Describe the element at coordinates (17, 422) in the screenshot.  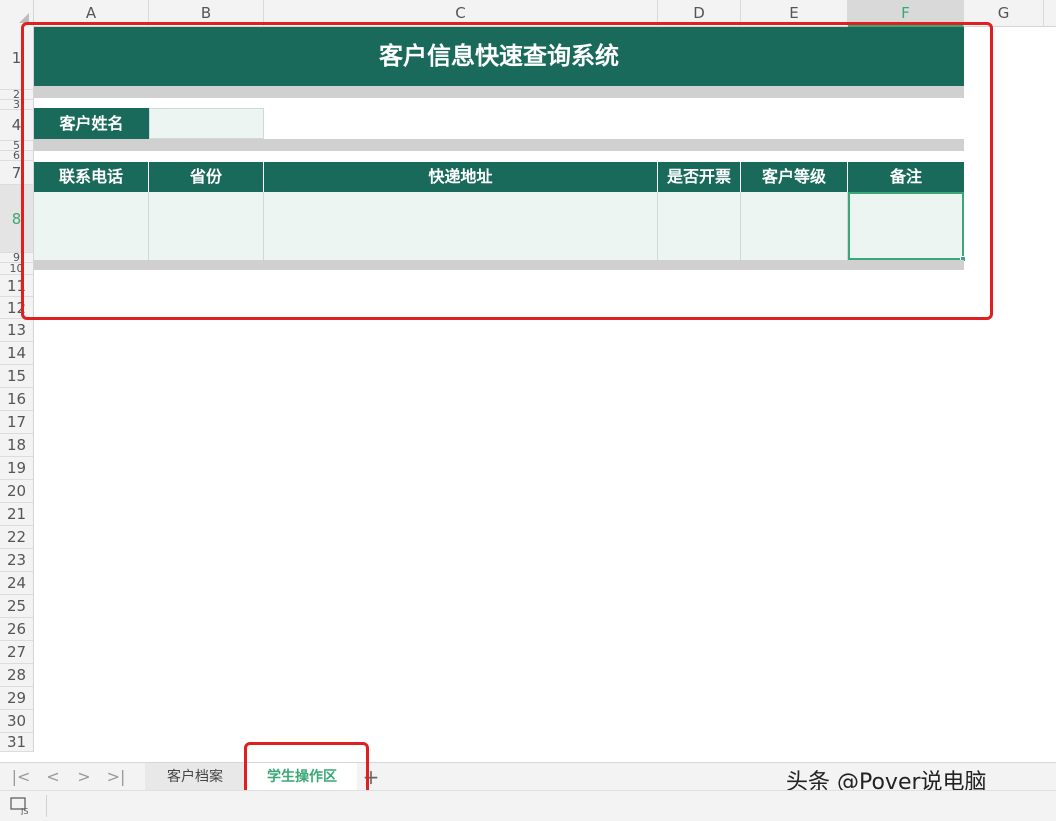
I see `row-header-17: 17` at that location.